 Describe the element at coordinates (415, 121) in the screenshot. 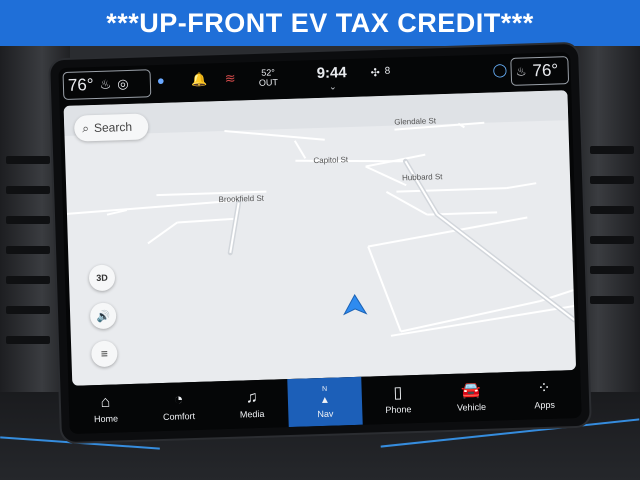

I see `street-label: Glendale St` at that location.